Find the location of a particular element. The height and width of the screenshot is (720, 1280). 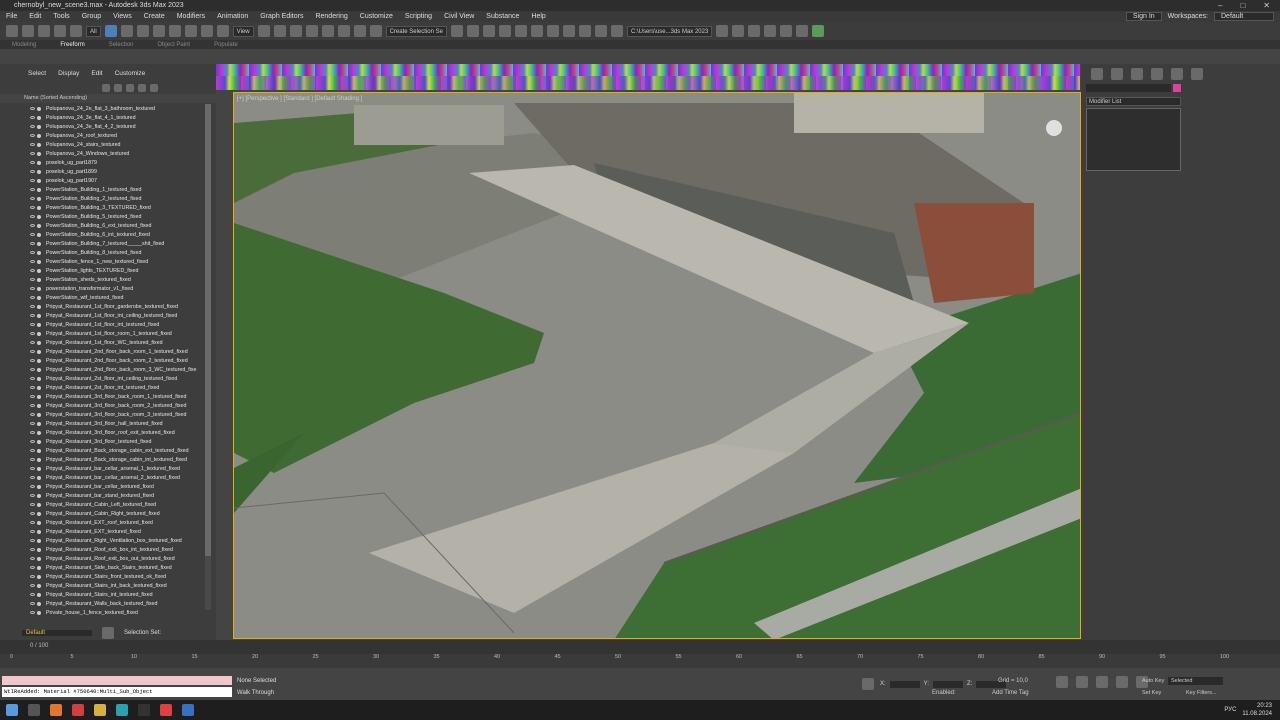

list-item: Polupanova_24_3e_flat_4_1_textured is located at coordinates (114, 117).